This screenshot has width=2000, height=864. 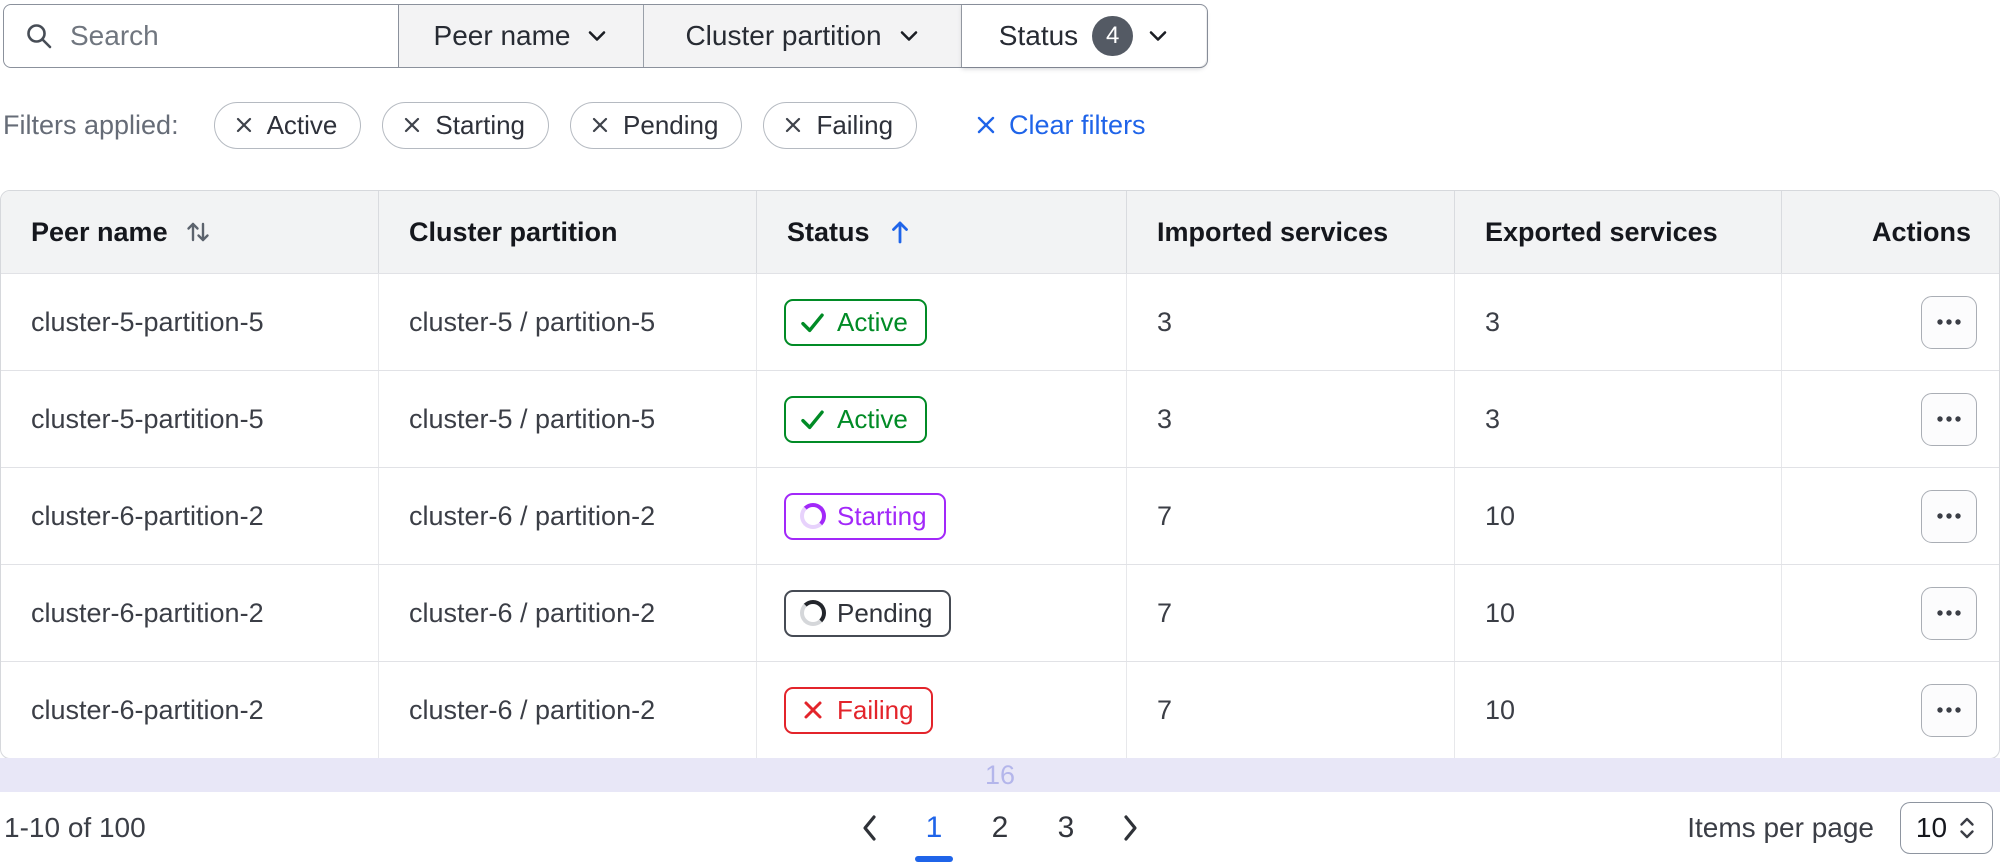 What do you see at coordinates (1084, 36) in the screenshot?
I see `status-filter-dropdown: Status 4` at bounding box center [1084, 36].